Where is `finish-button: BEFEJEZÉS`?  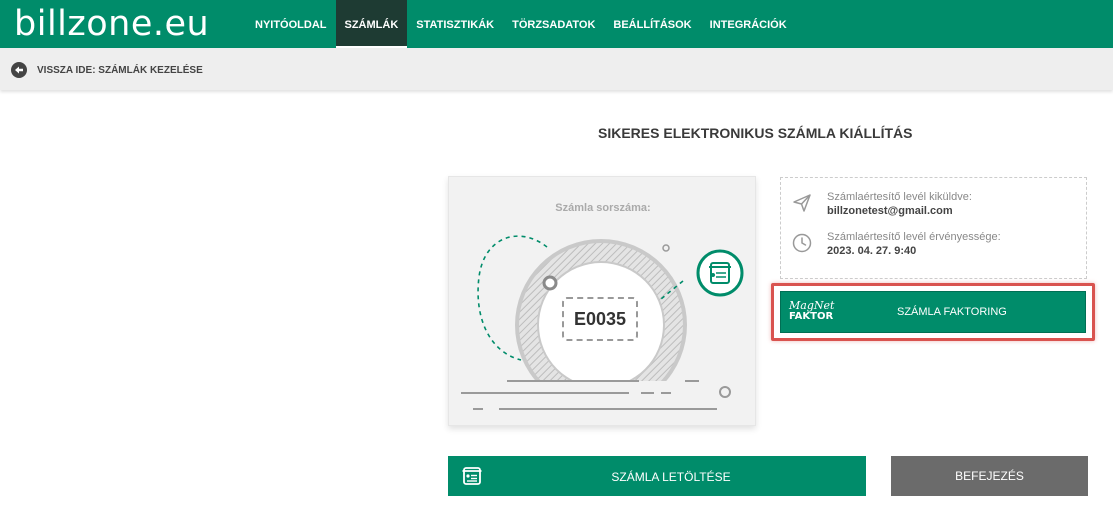 finish-button: BEFEJEZÉS is located at coordinates (989, 476).